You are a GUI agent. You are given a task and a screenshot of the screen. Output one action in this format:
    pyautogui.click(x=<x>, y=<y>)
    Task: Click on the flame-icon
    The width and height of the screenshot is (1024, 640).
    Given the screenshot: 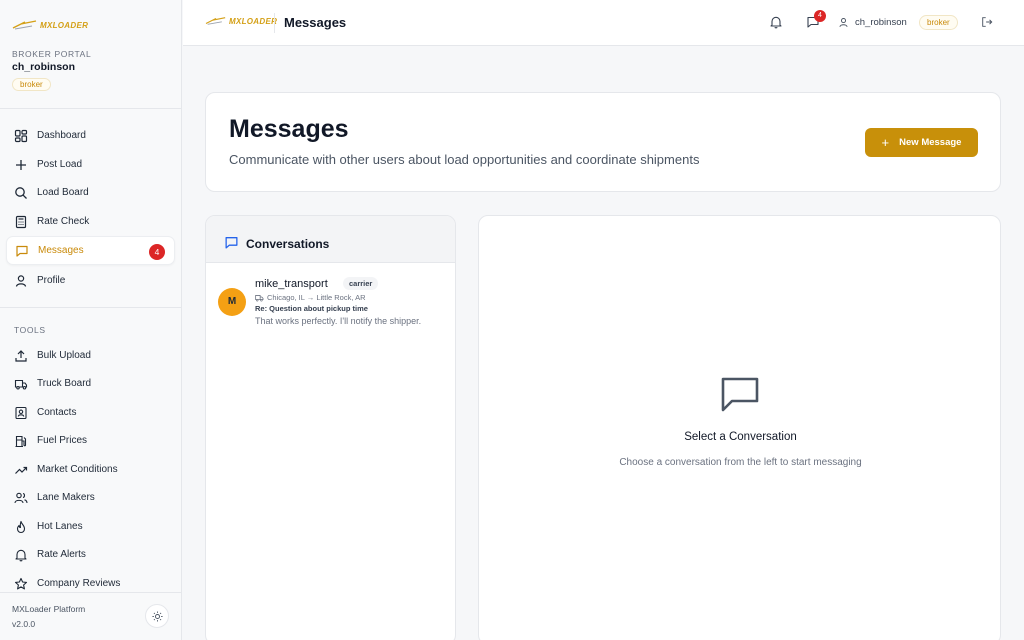 What is the action you would take?
    pyautogui.click(x=21, y=526)
    